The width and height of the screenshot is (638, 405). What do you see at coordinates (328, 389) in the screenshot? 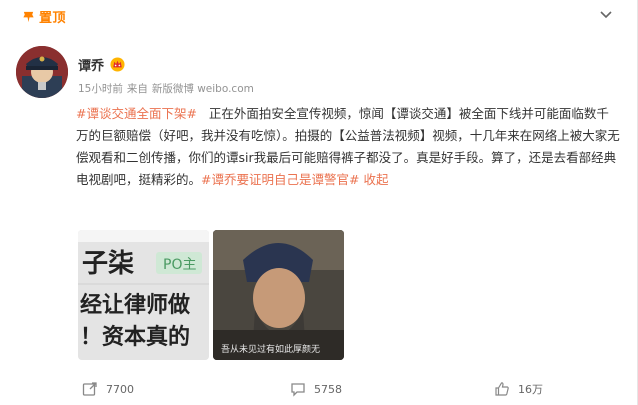
I see `comment-count: 5758` at bounding box center [328, 389].